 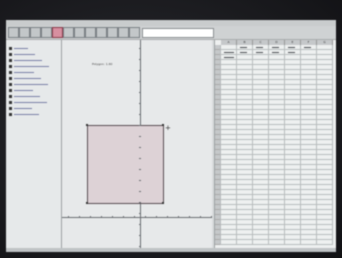 I want to click on column-header: C, so click(x=261, y=42).